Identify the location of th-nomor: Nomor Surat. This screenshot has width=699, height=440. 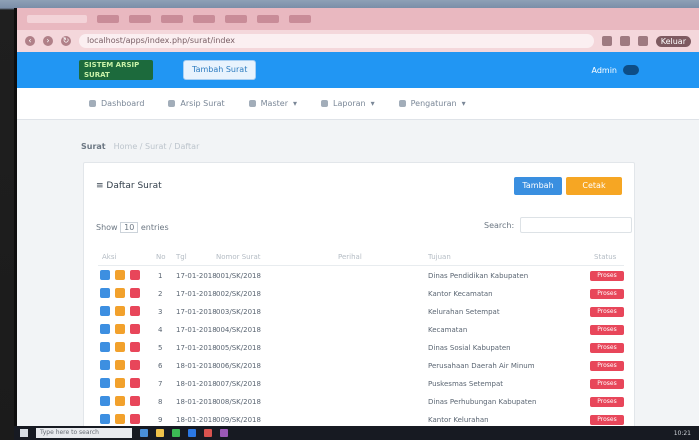
(238, 257).